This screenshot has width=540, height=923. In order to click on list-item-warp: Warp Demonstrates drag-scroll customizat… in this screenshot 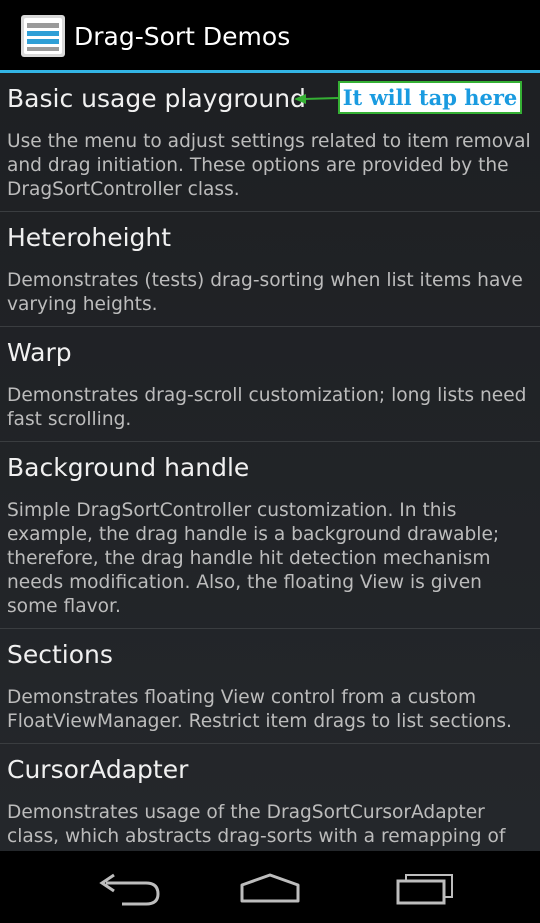, I will do `click(270, 384)`.